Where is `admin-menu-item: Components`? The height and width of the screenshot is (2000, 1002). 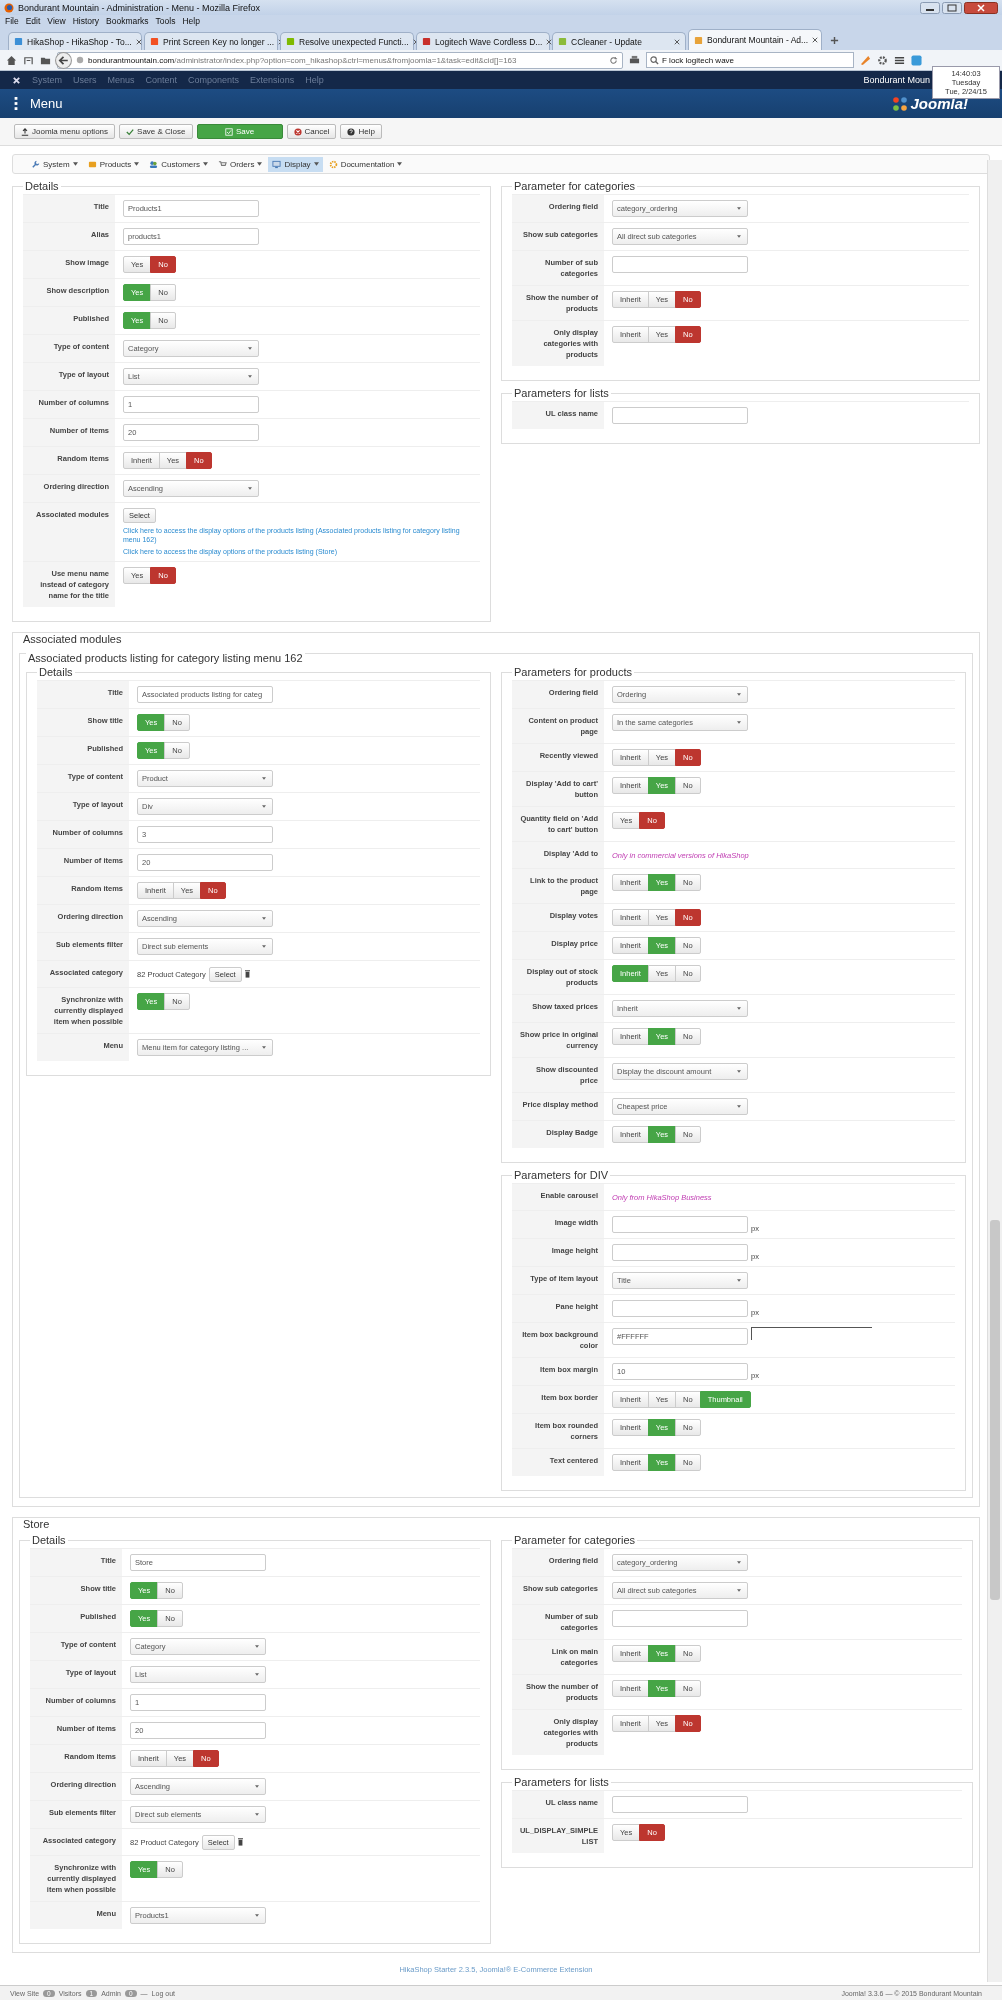
admin-menu-item: Components is located at coordinates (214, 80).